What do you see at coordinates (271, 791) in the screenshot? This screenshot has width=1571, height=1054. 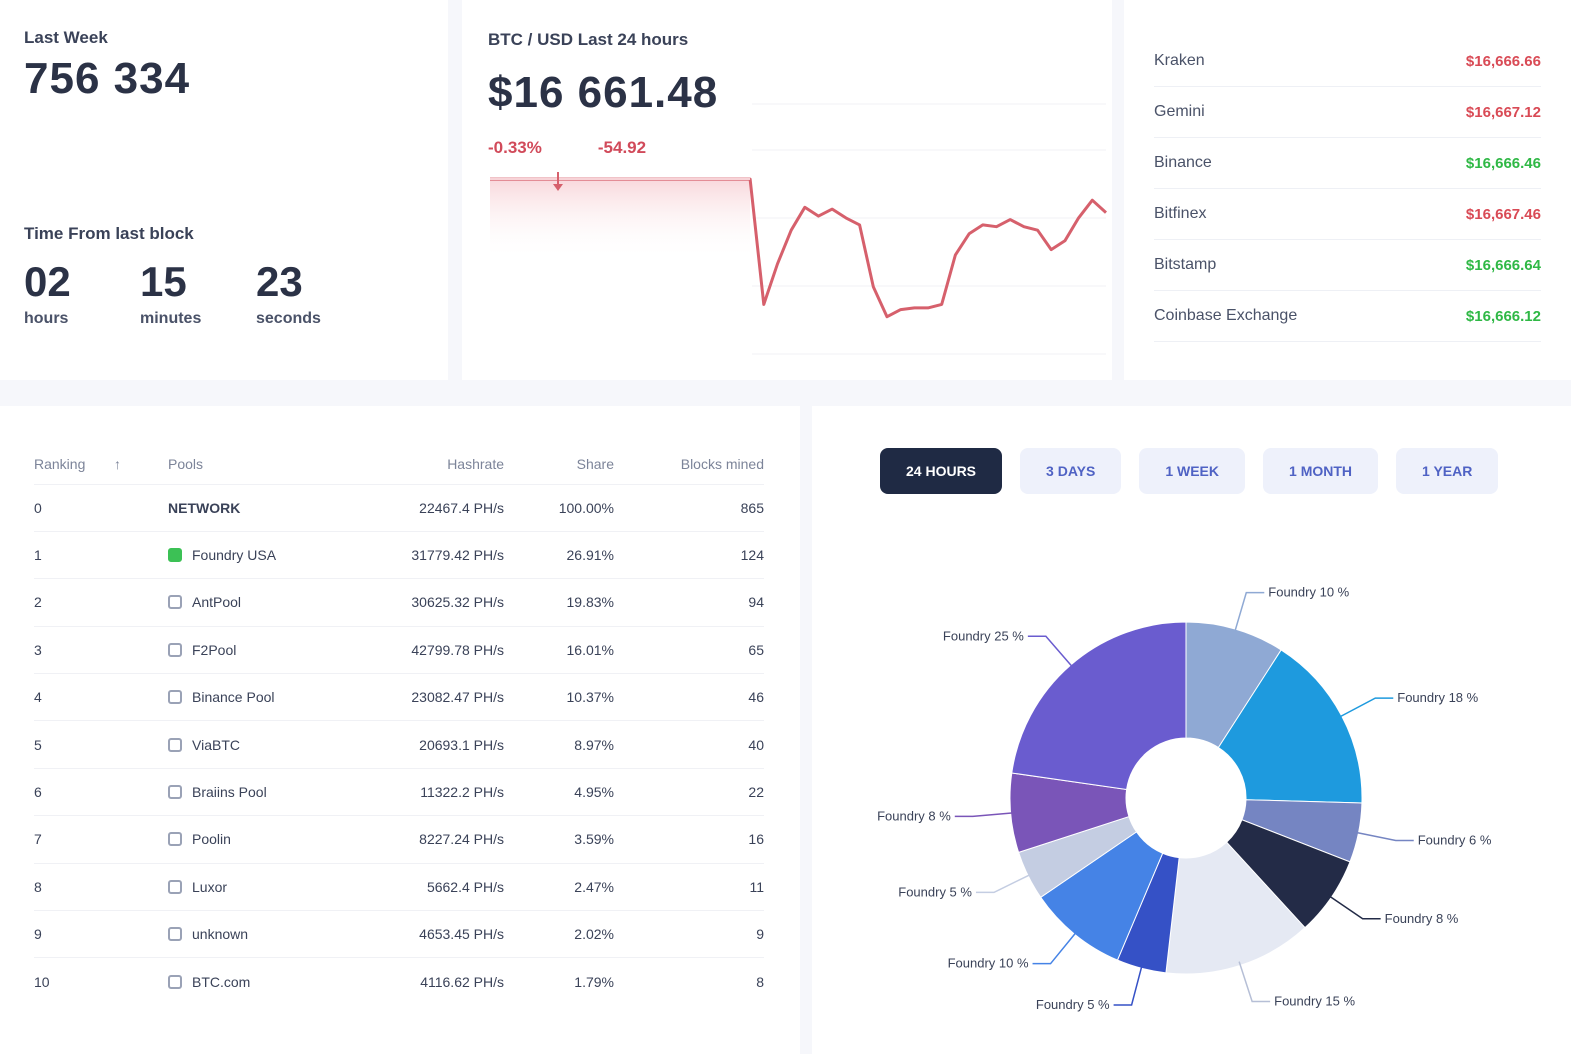 I see `pool-cell: Braiins Pool` at bounding box center [271, 791].